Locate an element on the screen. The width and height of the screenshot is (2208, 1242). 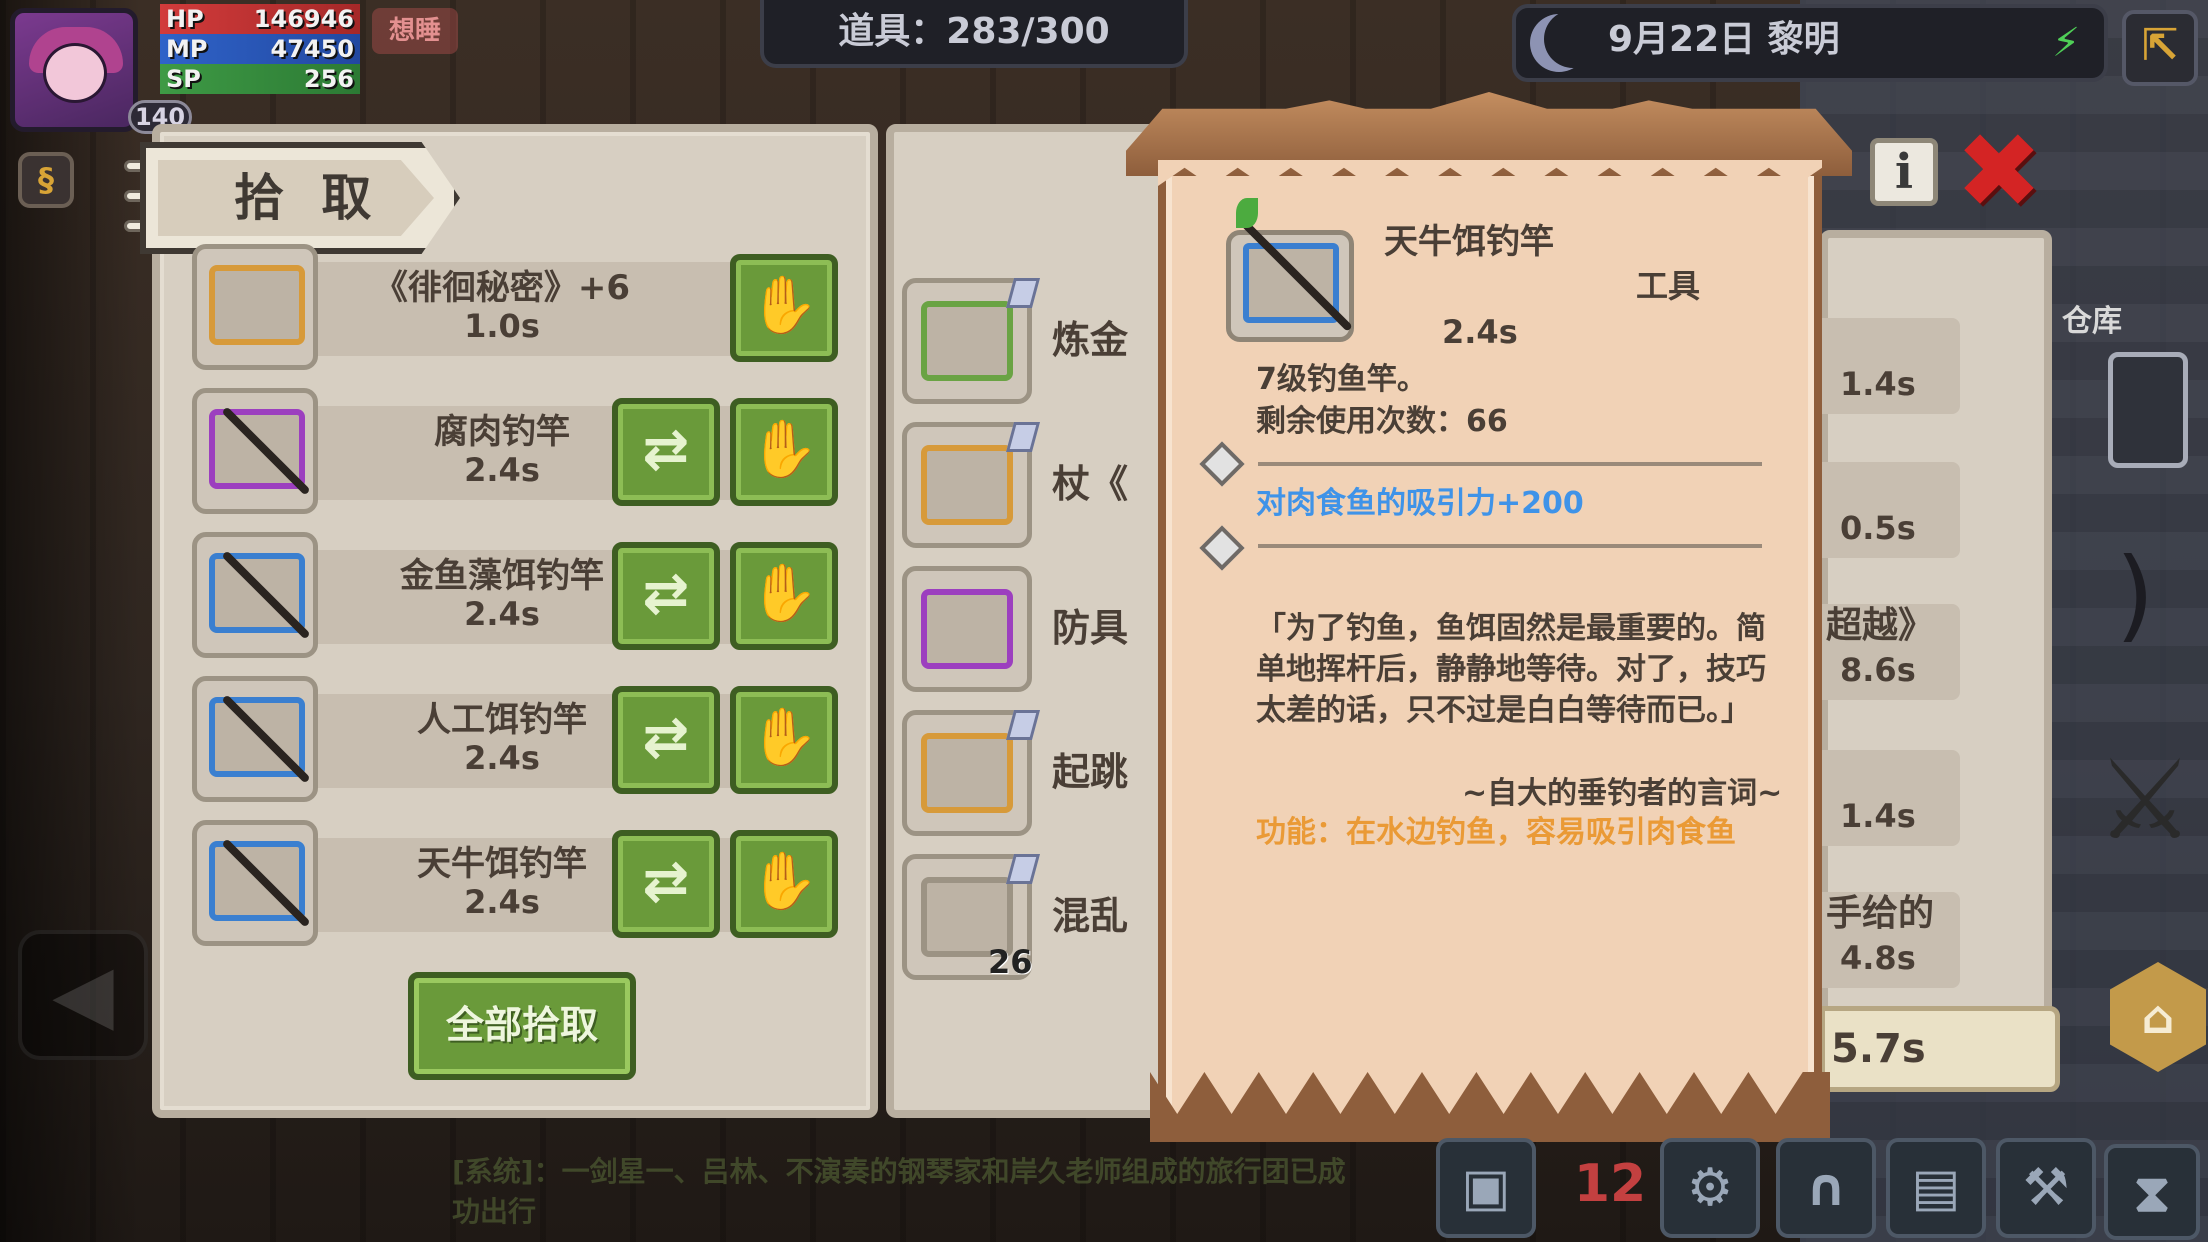
storage-row: 手给的 4.8s is located at coordinates (1890, 940).